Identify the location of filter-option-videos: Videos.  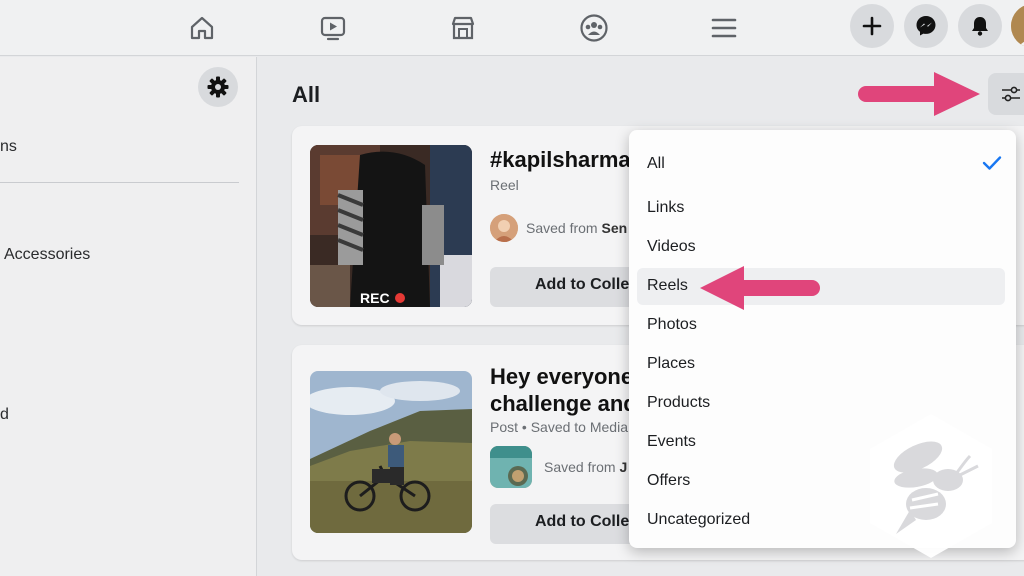
(821, 247).